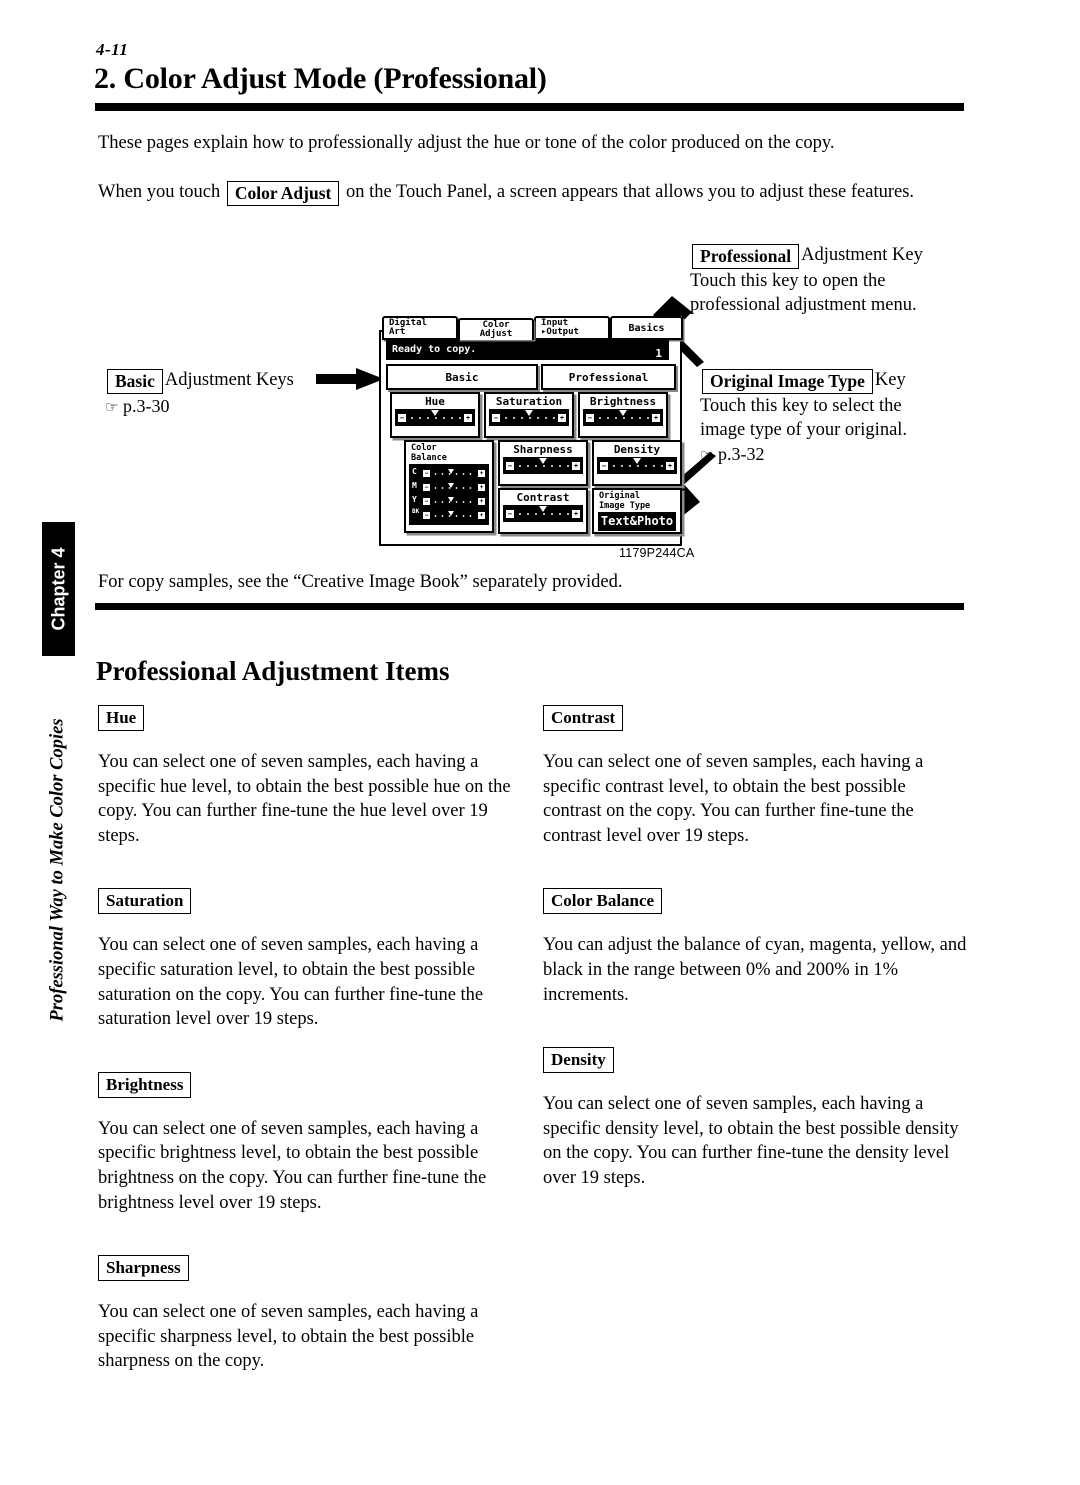  Describe the element at coordinates (529, 107) in the screenshot. I see `title-rule` at that location.